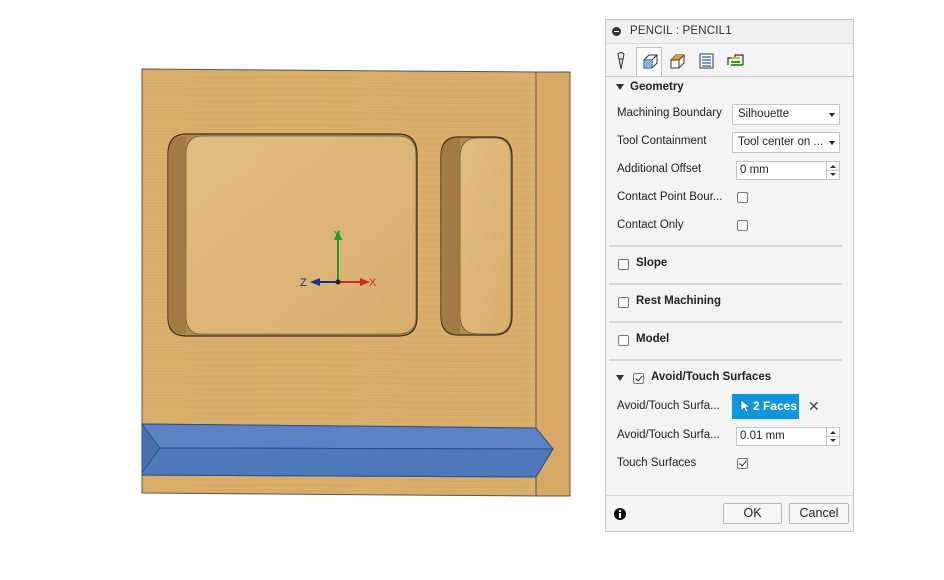  I want to click on heights-icon, so click(677, 61).